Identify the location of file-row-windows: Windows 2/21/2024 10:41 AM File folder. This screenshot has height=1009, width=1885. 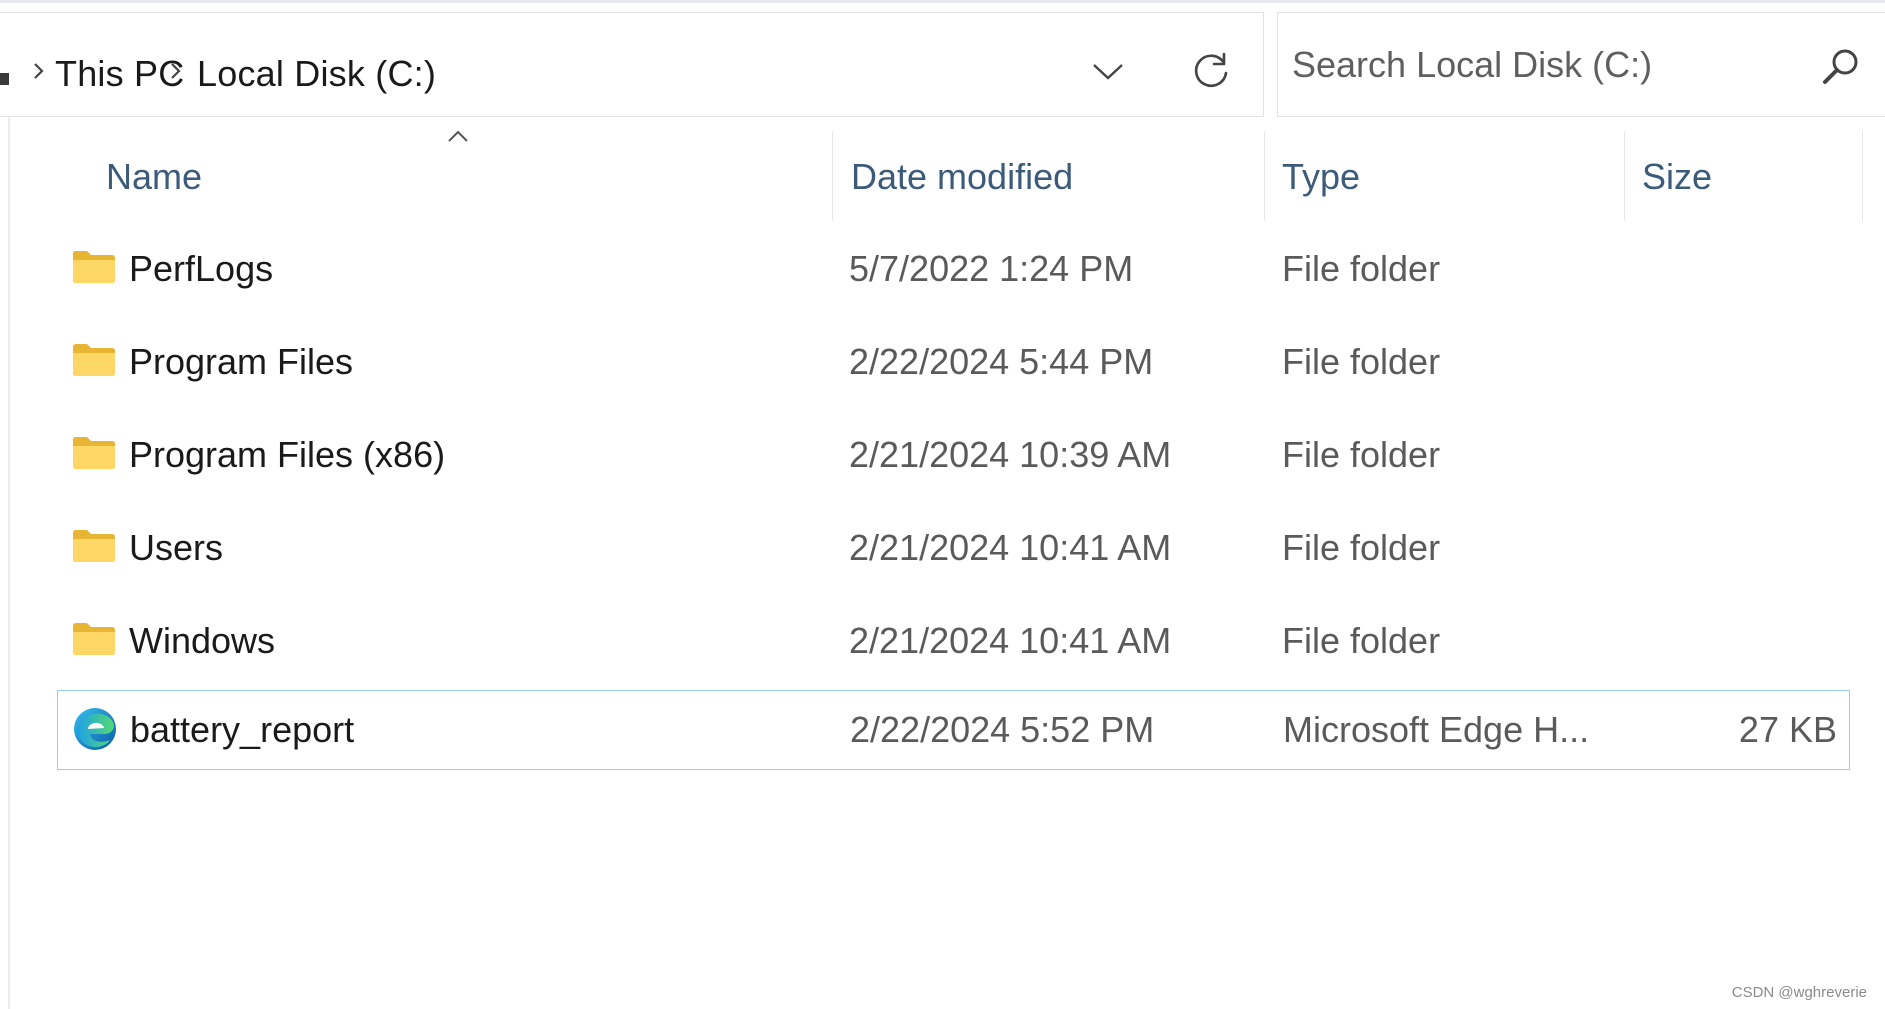
(953, 642).